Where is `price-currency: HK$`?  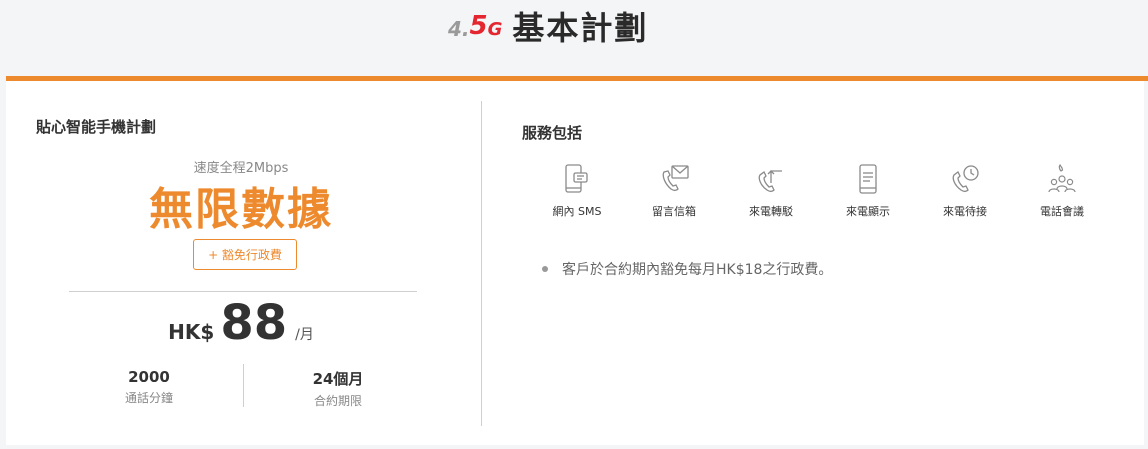 price-currency: HK$ is located at coordinates (191, 332).